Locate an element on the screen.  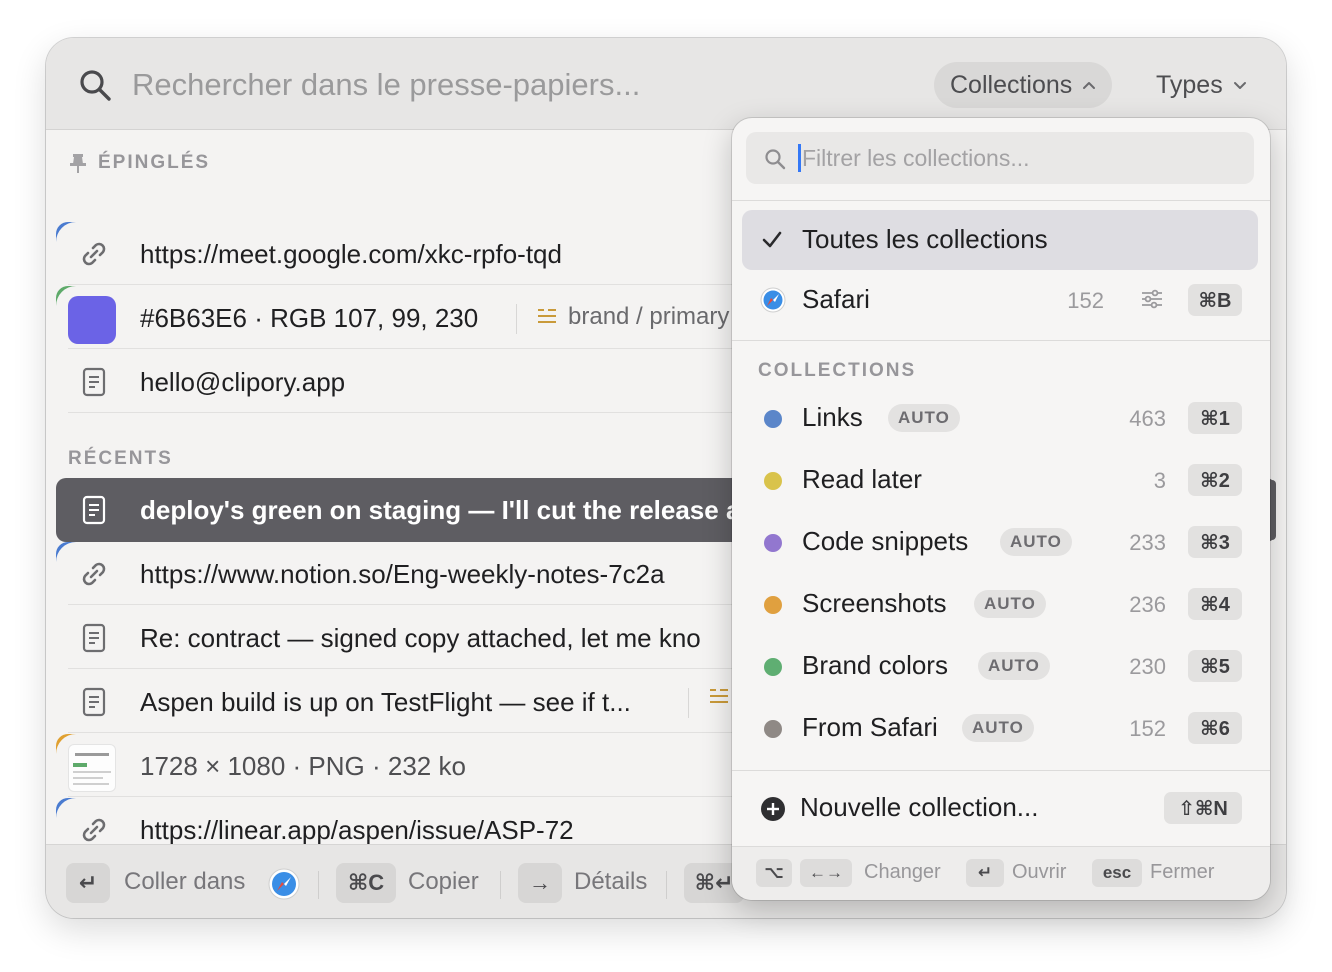
arrows-key: ←→ is located at coordinates (826, 873).